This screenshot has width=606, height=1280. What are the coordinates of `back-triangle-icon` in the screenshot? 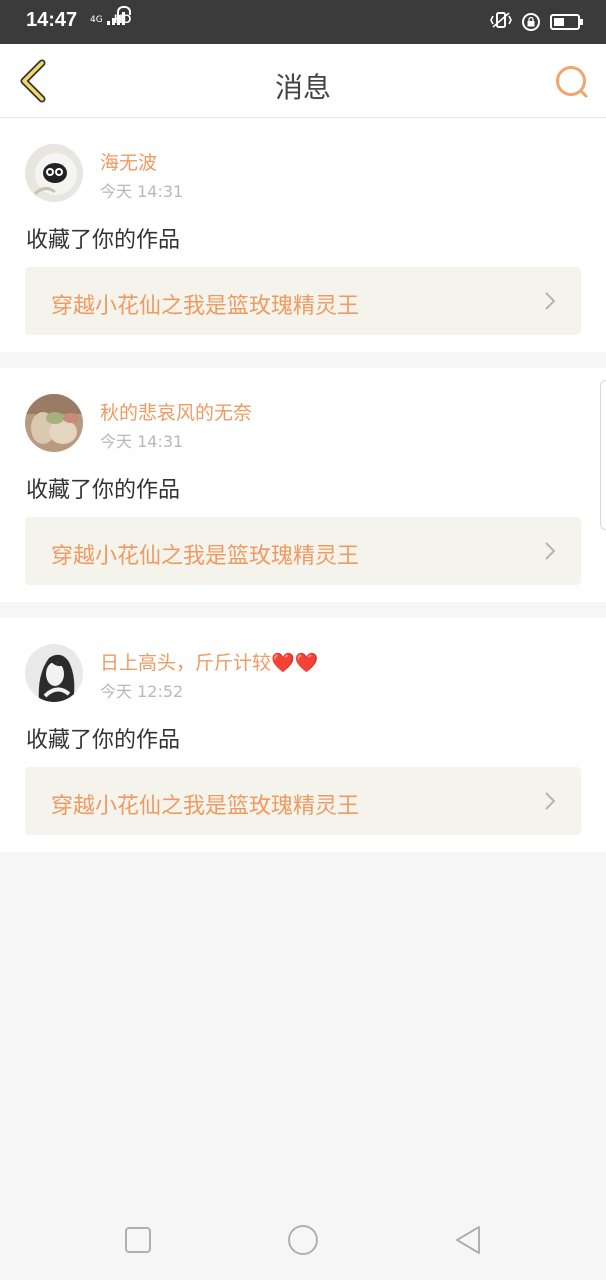 It's located at (468, 1240).